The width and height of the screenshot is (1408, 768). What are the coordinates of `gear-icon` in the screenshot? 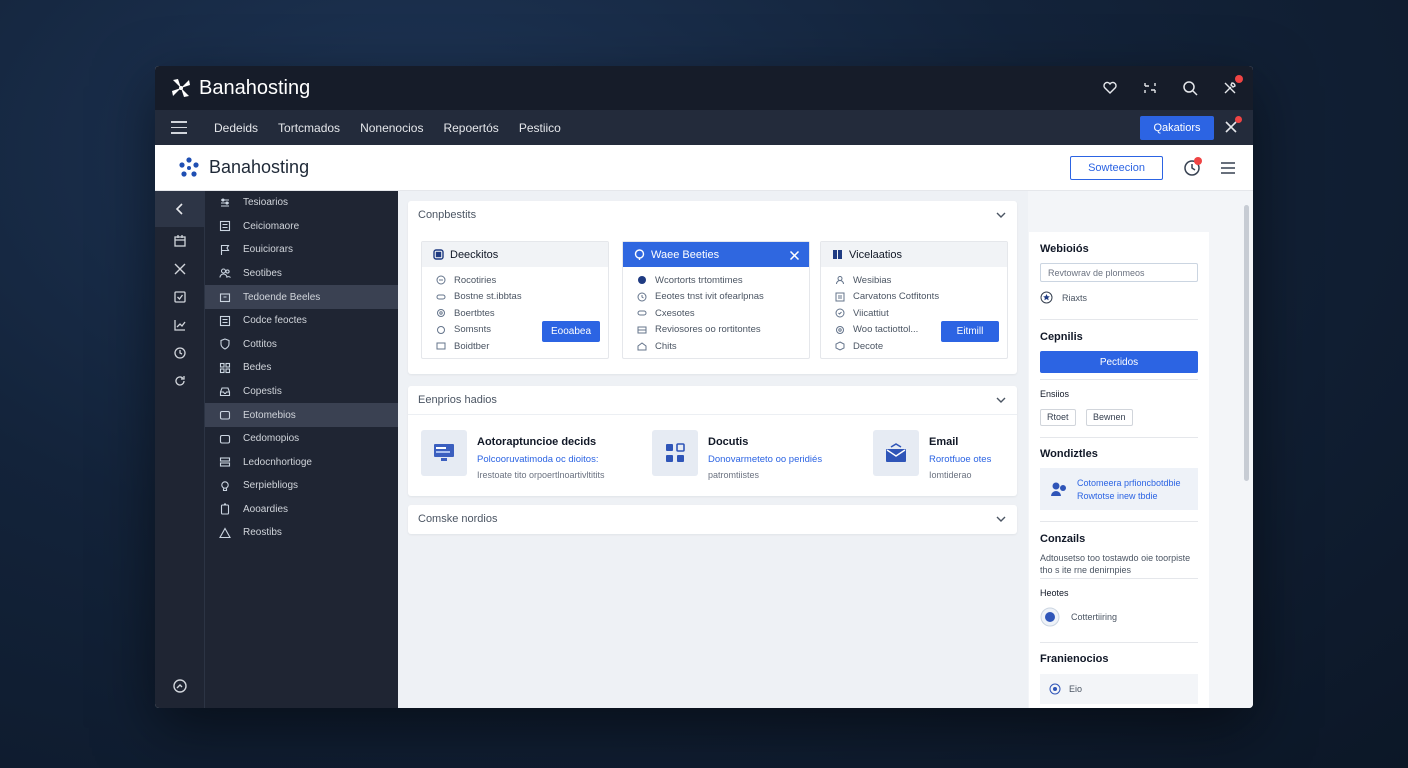 It's located at (441, 313).